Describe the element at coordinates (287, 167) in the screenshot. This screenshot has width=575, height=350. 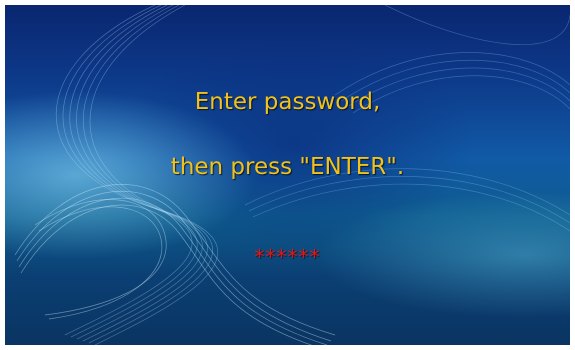
I see `prompt-line-2: then press "ENTER".` at that location.